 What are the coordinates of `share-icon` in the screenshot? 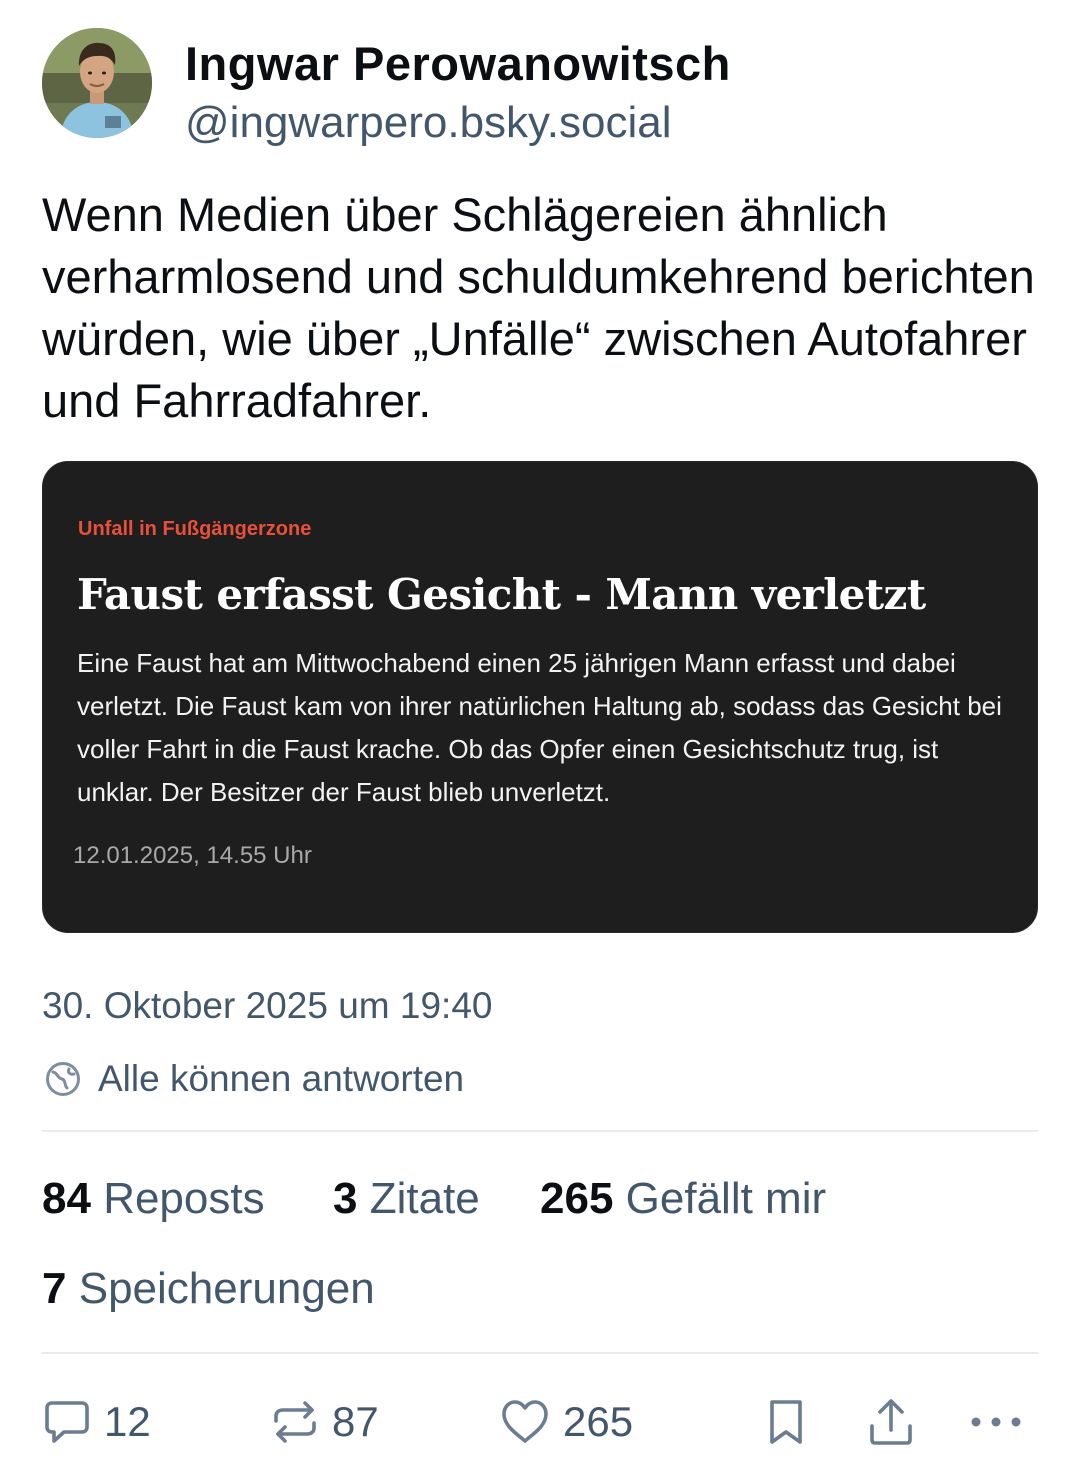 It's located at (891, 1422).